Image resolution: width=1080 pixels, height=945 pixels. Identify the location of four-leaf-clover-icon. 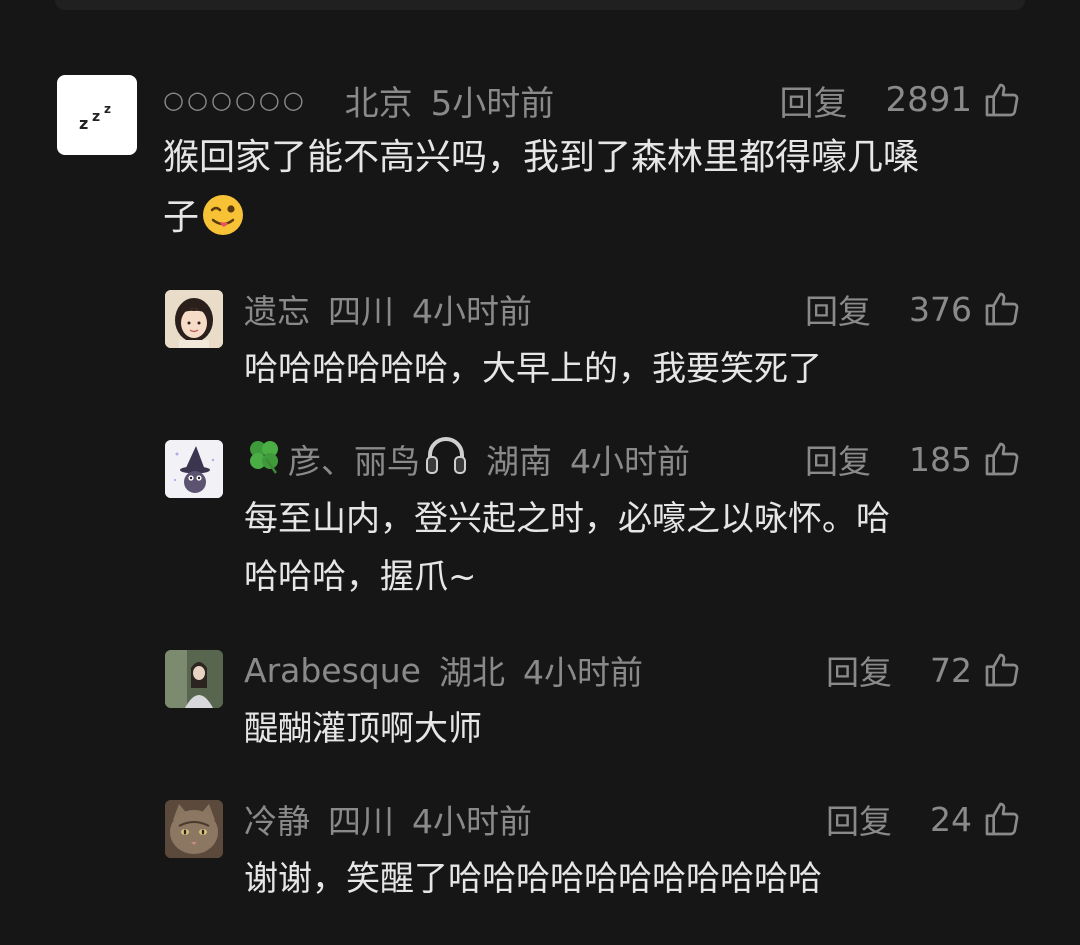
(264, 459).